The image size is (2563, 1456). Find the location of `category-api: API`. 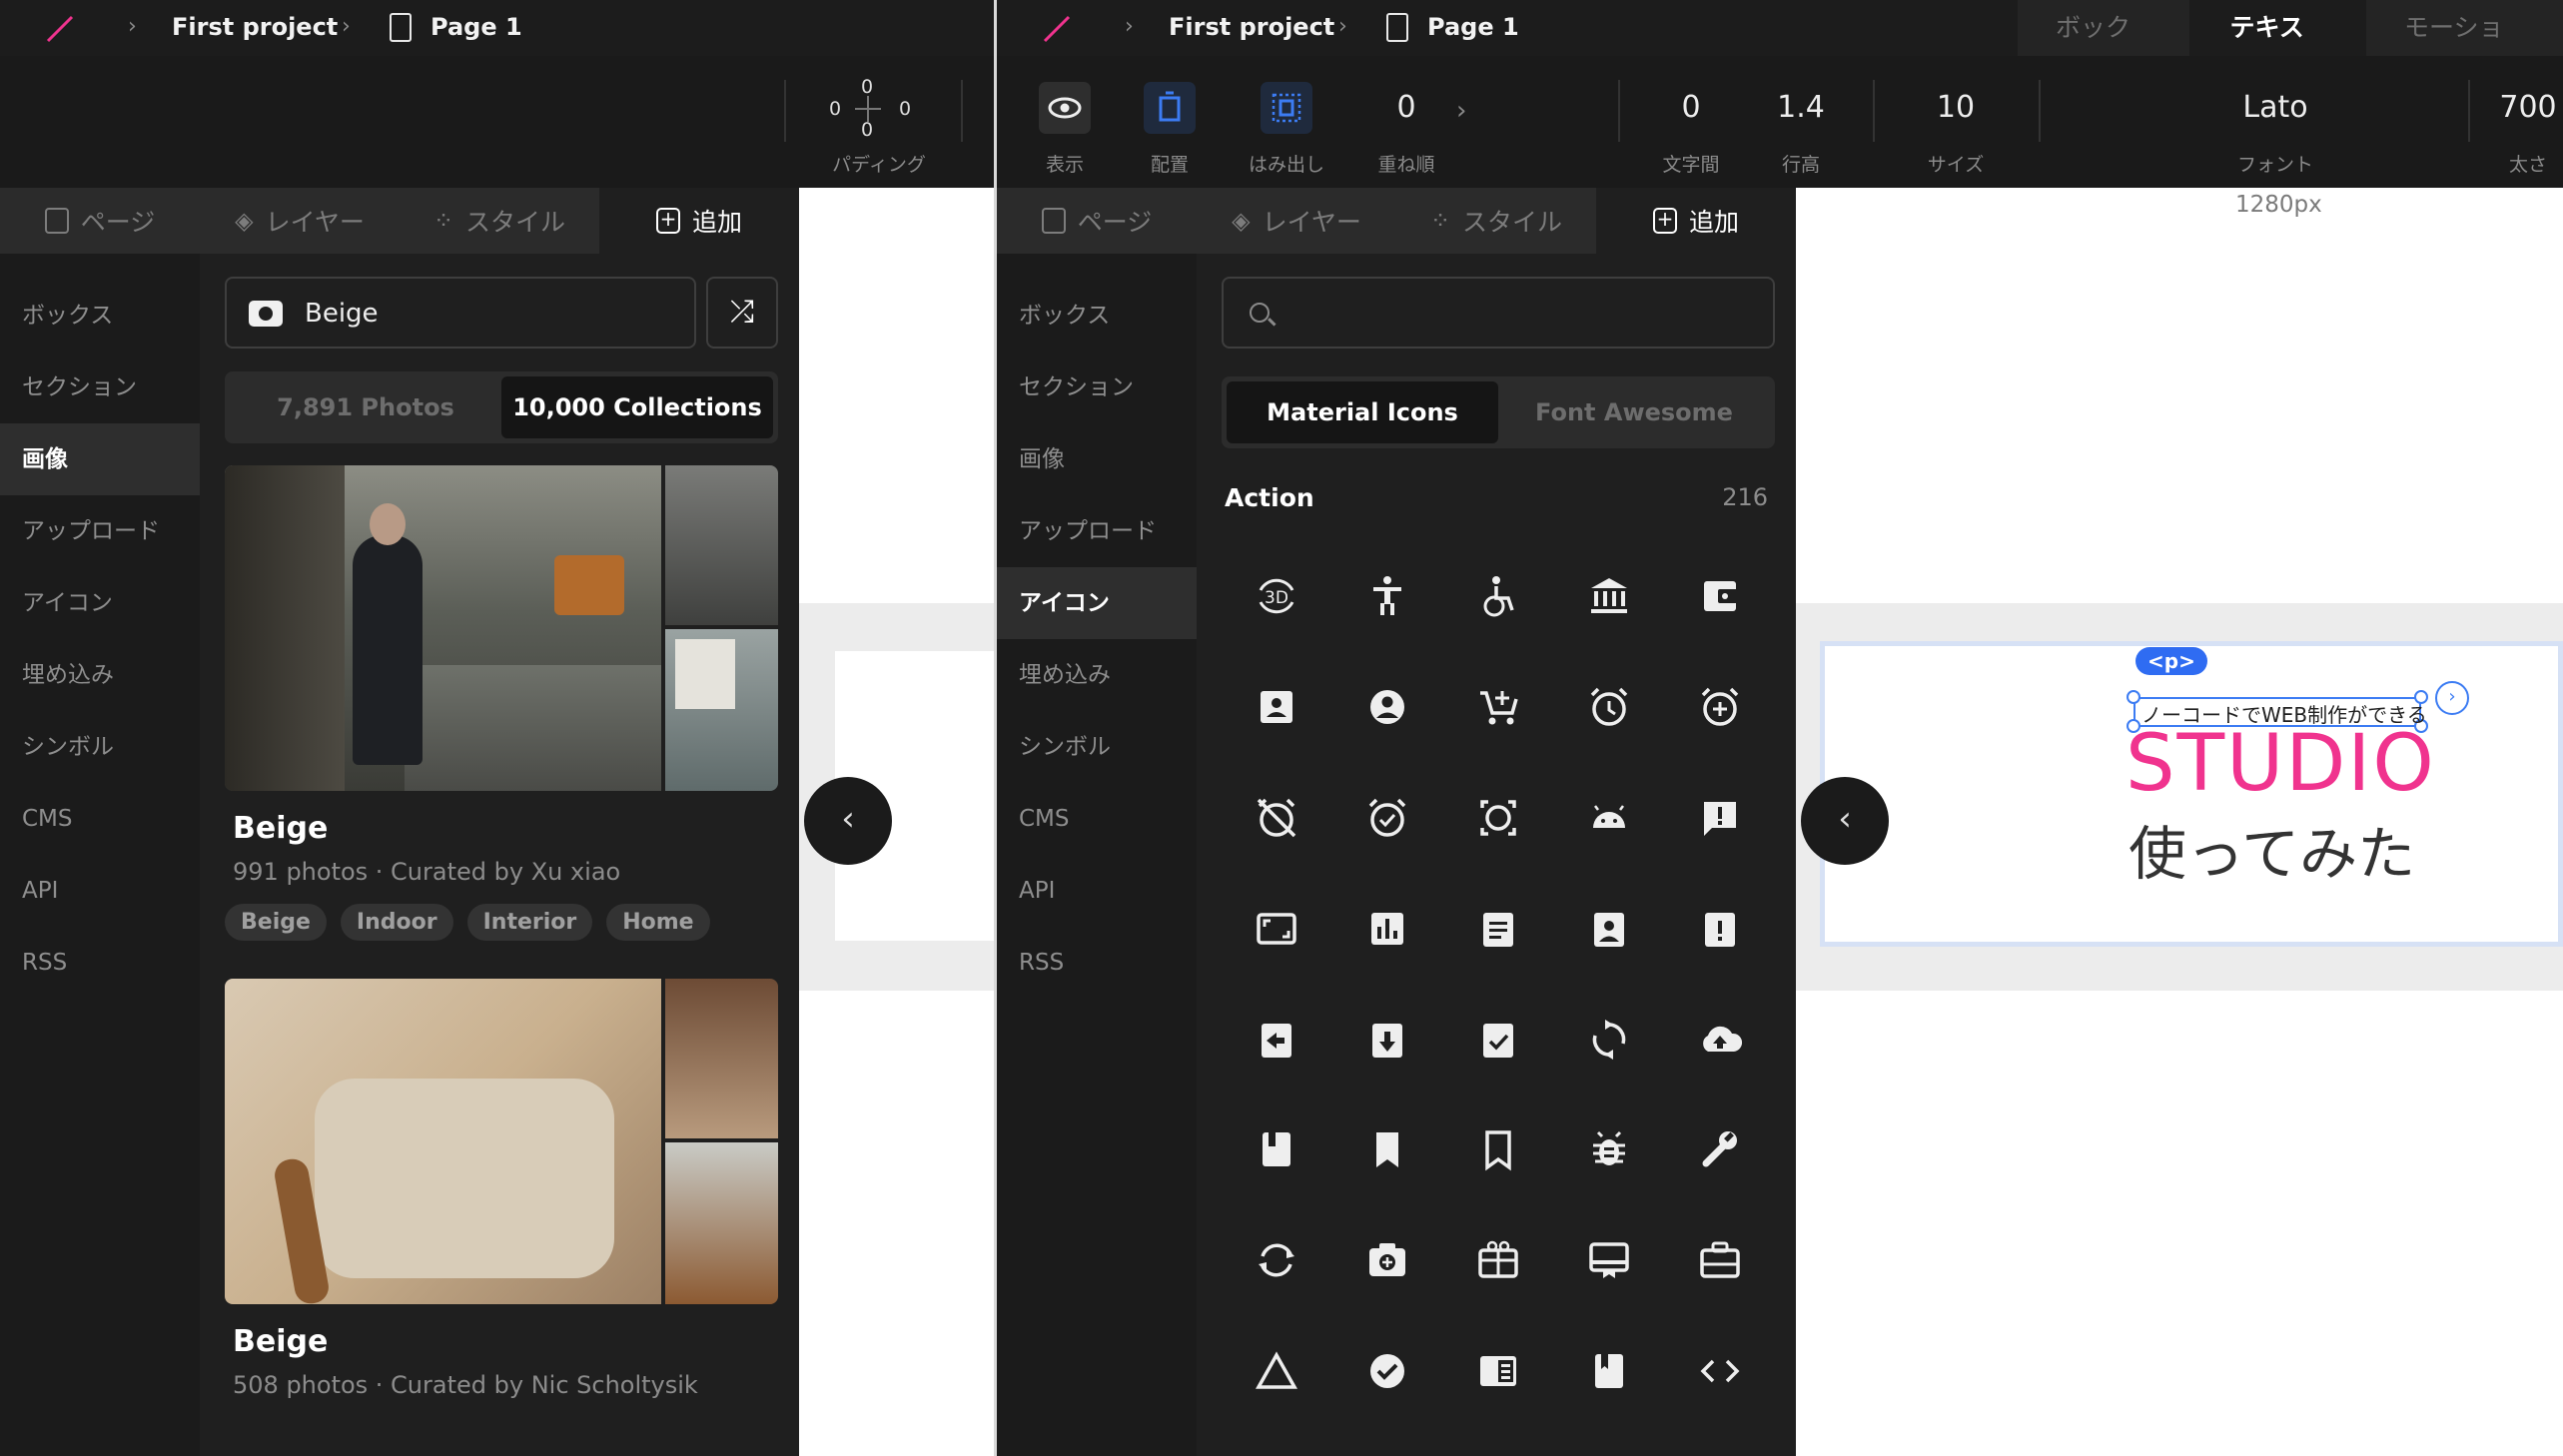

category-api: API is located at coordinates (1097, 891).